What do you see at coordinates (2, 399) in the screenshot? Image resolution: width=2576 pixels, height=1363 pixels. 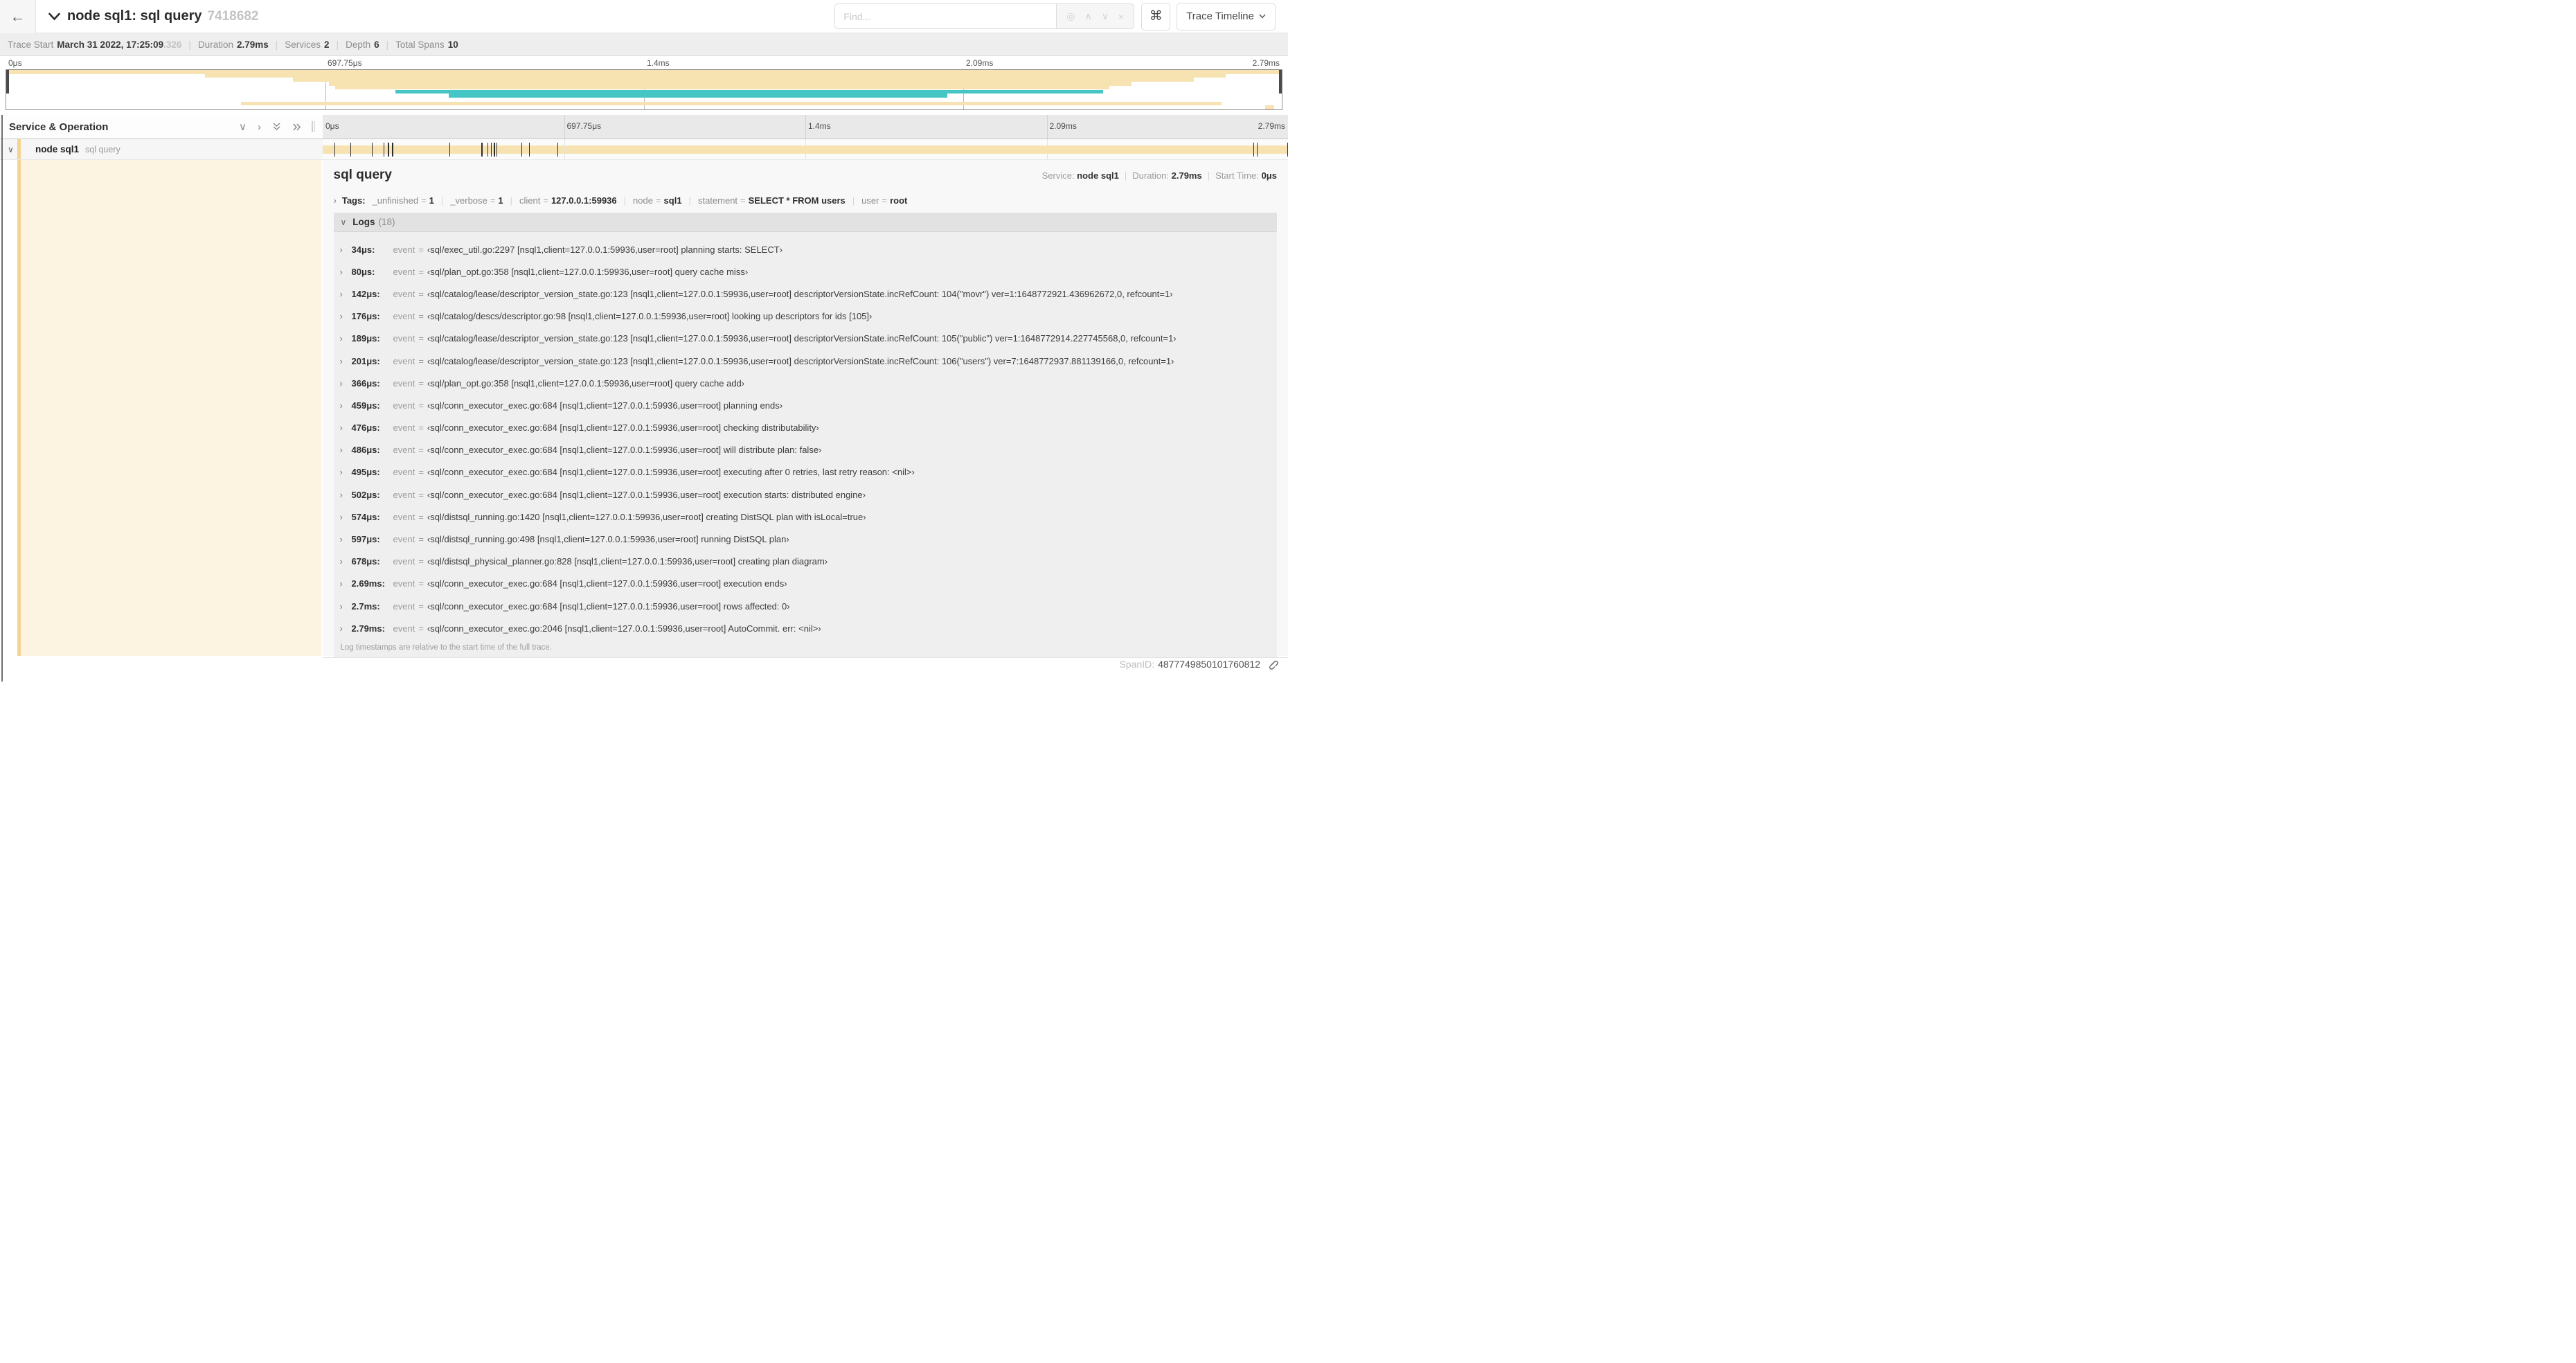 I see `left-scroll-edge` at bounding box center [2, 399].